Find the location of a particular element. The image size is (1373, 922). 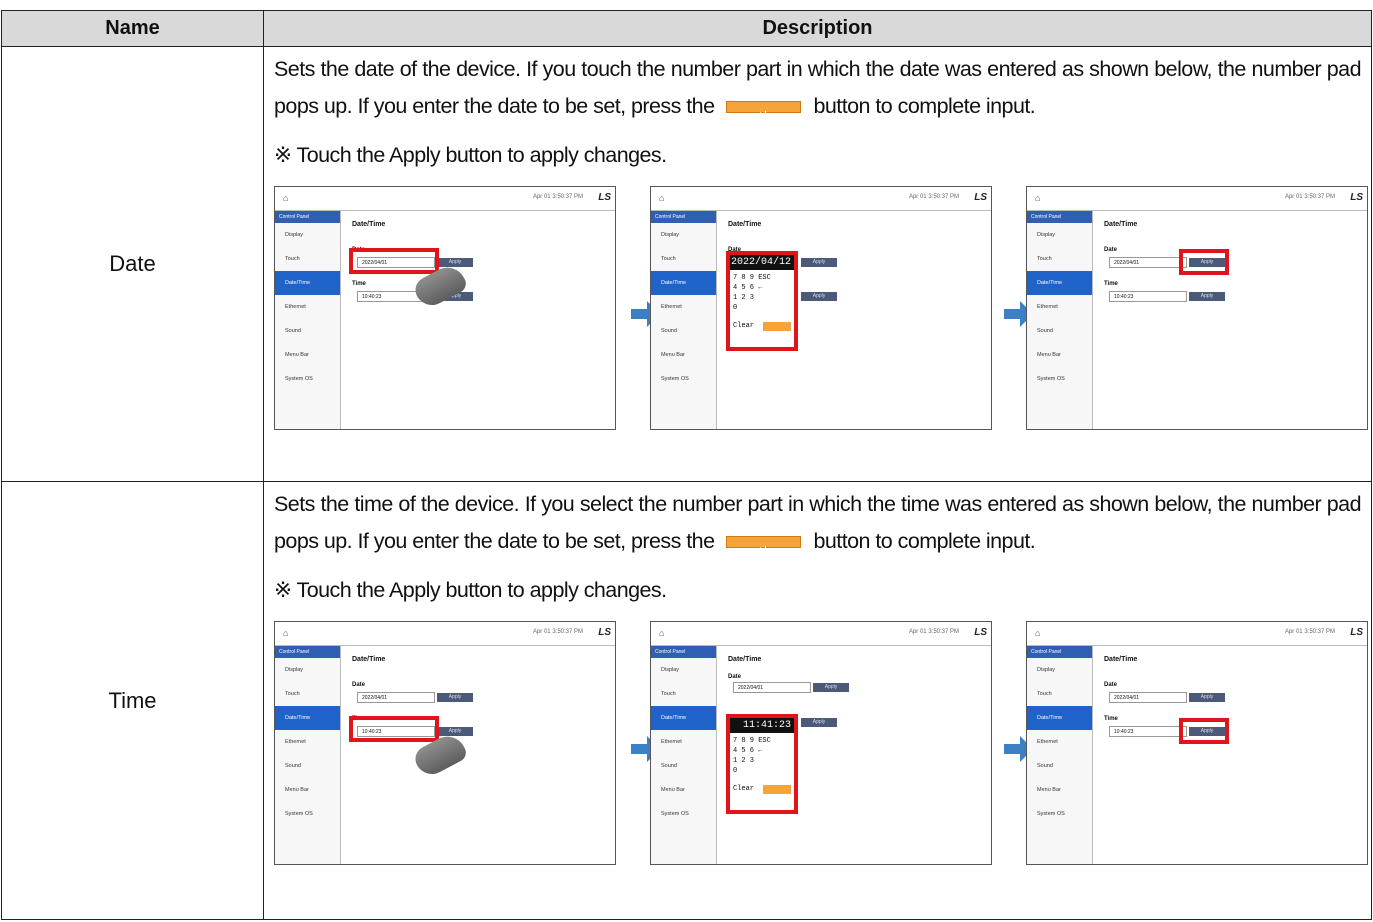

row-name-date: Date is located at coordinates (132, 264).